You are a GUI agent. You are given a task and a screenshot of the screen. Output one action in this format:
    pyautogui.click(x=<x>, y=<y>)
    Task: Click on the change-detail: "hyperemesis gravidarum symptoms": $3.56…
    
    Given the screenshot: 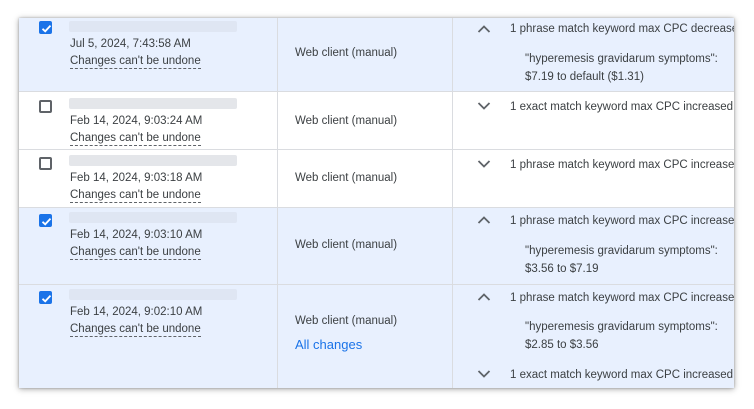 What is the action you would take?
    pyautogui.click(x=621, y=260)
    